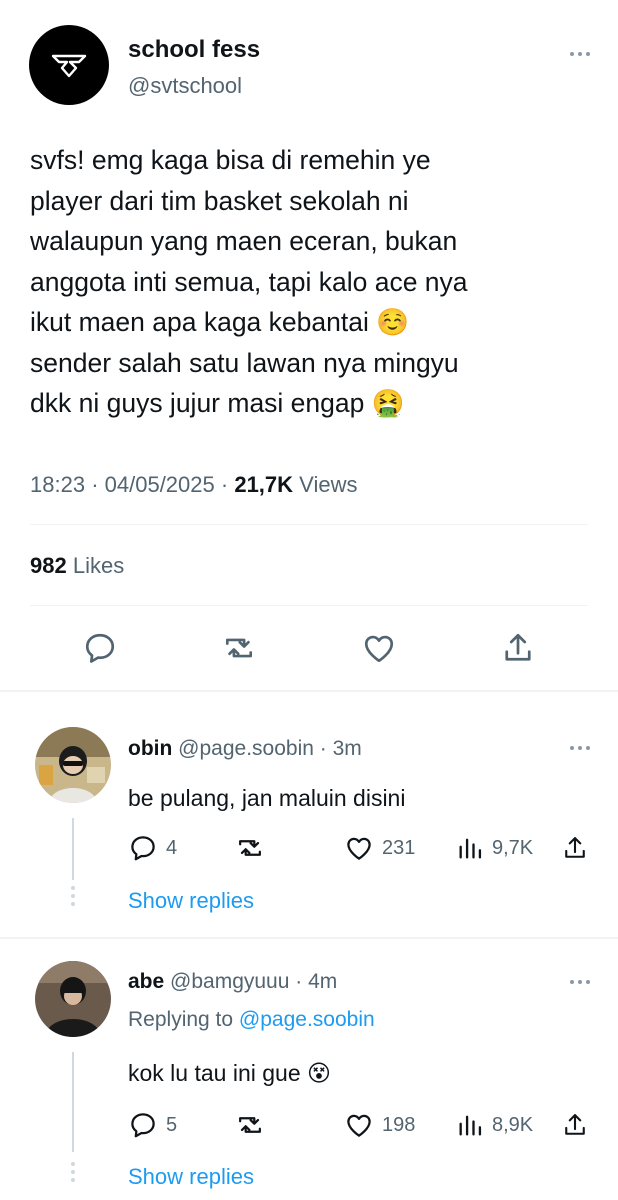 The image size is (618, 1200). Describe the element at coordinates (185, 86) in the screenshot. I see `author-handle: @svtschool` at that location.